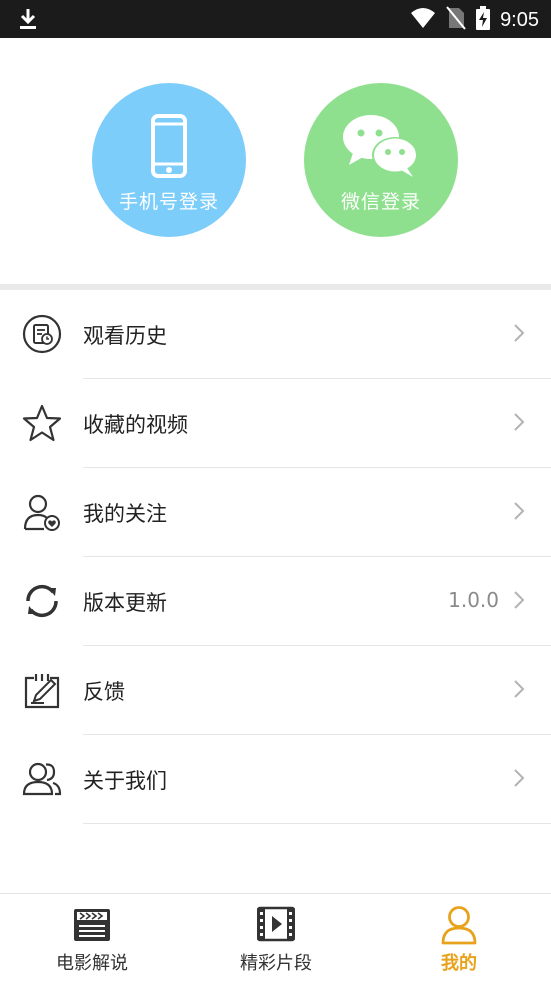  Describe the element at coordinates (168, 202) in the screenshot. I see `phone-login-label: 手机号登录` at that location.